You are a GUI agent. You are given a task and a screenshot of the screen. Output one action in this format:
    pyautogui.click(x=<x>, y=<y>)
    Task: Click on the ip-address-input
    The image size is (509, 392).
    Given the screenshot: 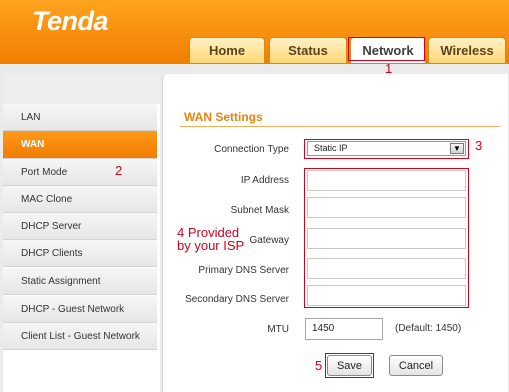 What is the action you would take?
    pyautogui.click(x=386, y=180)
    